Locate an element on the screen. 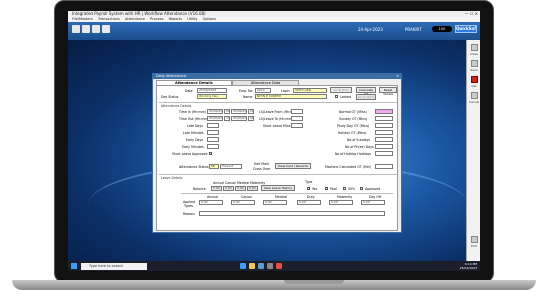 This screenshot has height=300, width=548. time-in-label: Time In (Hh:mm) is located at coordinates (192, 112).